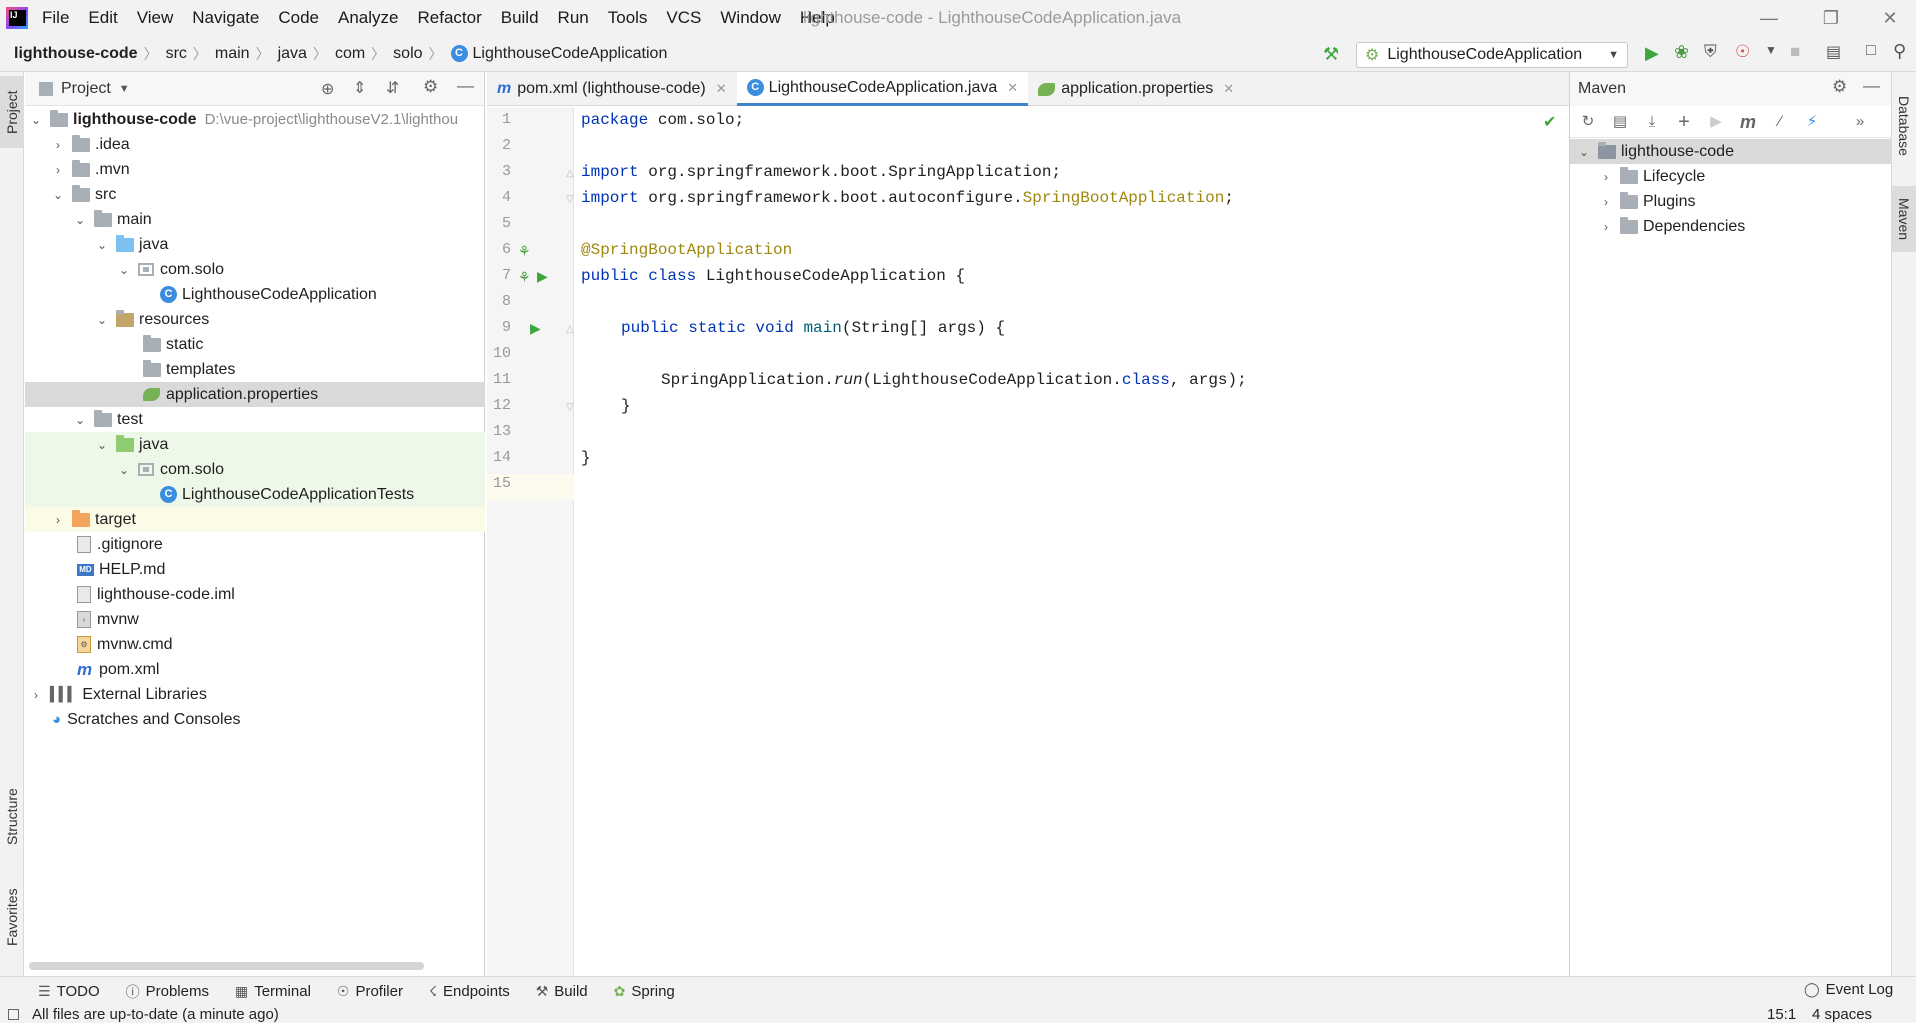 Image resolution: width=1916 pixels, height=1023 pixels. I want to click on menu-edit: Edit, so click(102, 18).